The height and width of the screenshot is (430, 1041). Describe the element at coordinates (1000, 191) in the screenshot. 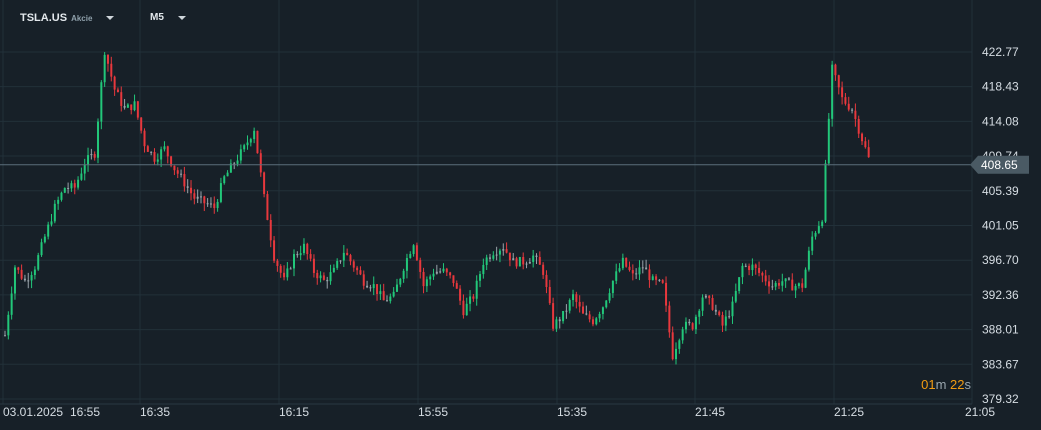

I see `y-tick-label: 405.39` at that location.